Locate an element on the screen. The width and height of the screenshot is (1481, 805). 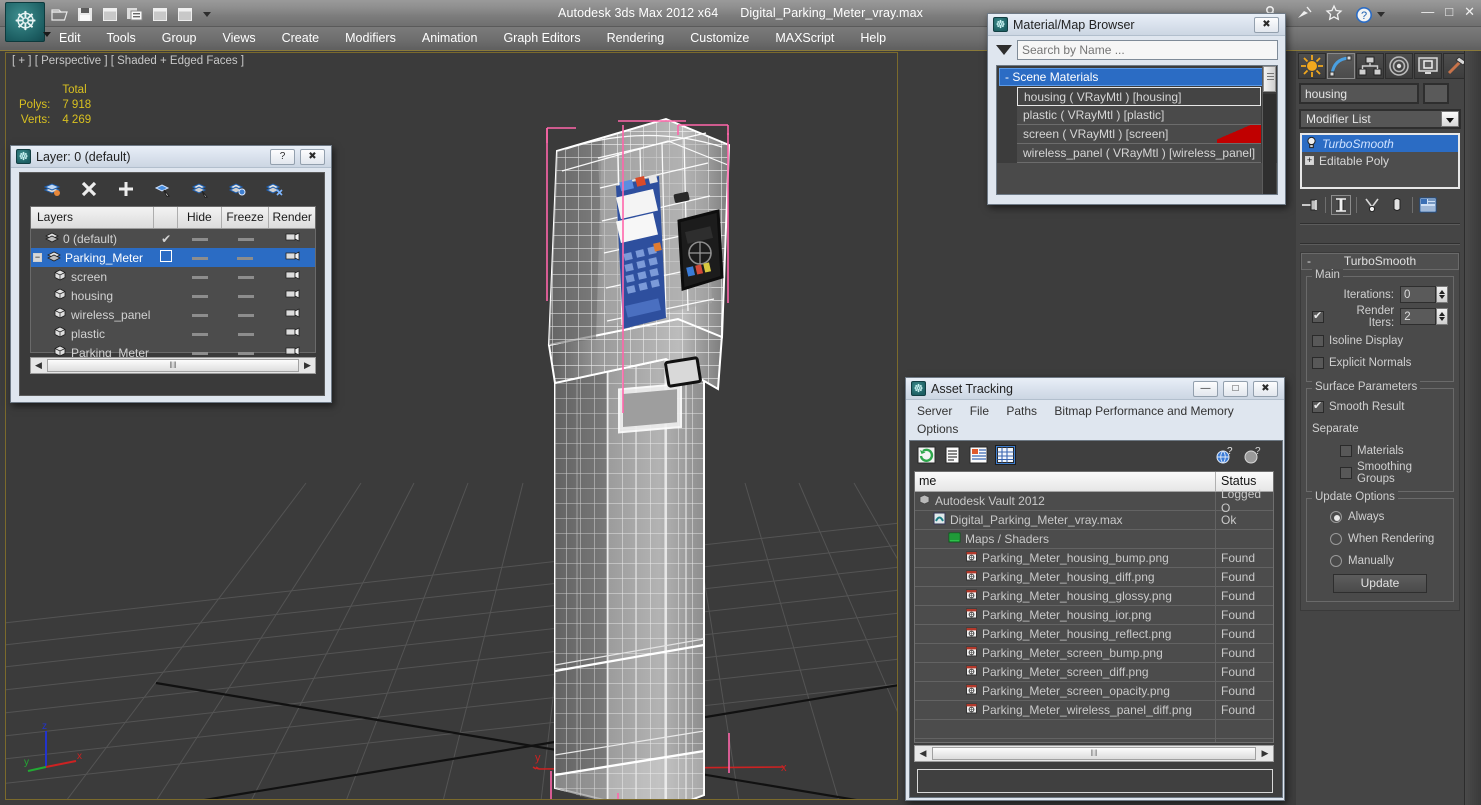
delete-layer-icon is located at coordinates (89, 189).